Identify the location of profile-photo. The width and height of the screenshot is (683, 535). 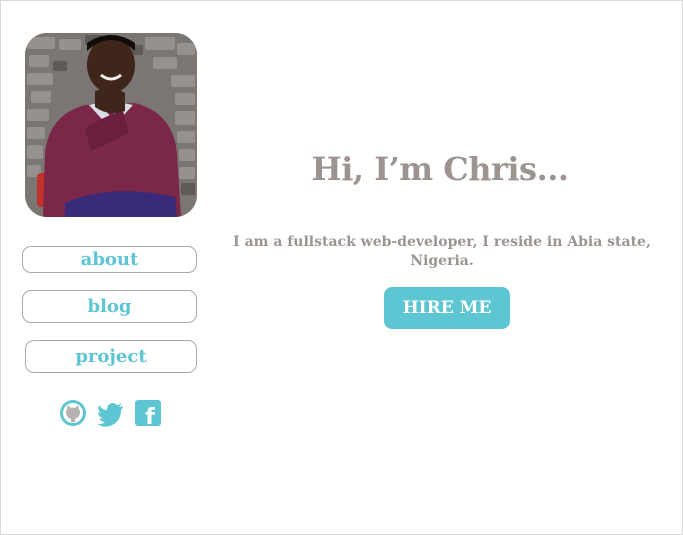
(111, 125).